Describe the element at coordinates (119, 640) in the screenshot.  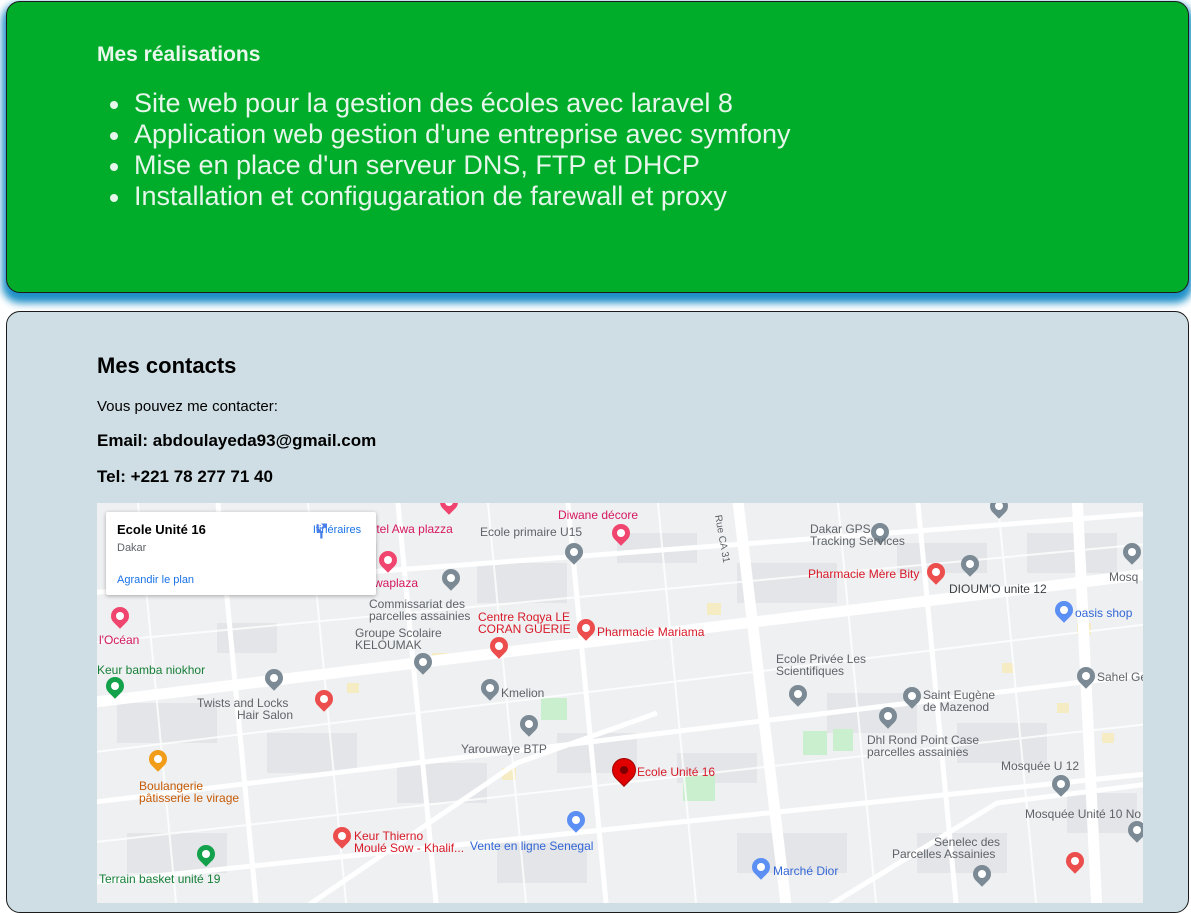
I see `map-label: l'Océan` at that location.